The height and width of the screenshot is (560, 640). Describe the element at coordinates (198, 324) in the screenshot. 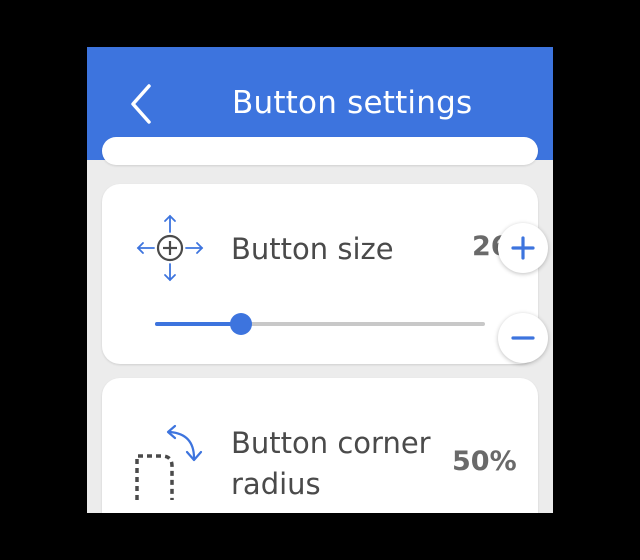

I see `slider-fill` at that location.